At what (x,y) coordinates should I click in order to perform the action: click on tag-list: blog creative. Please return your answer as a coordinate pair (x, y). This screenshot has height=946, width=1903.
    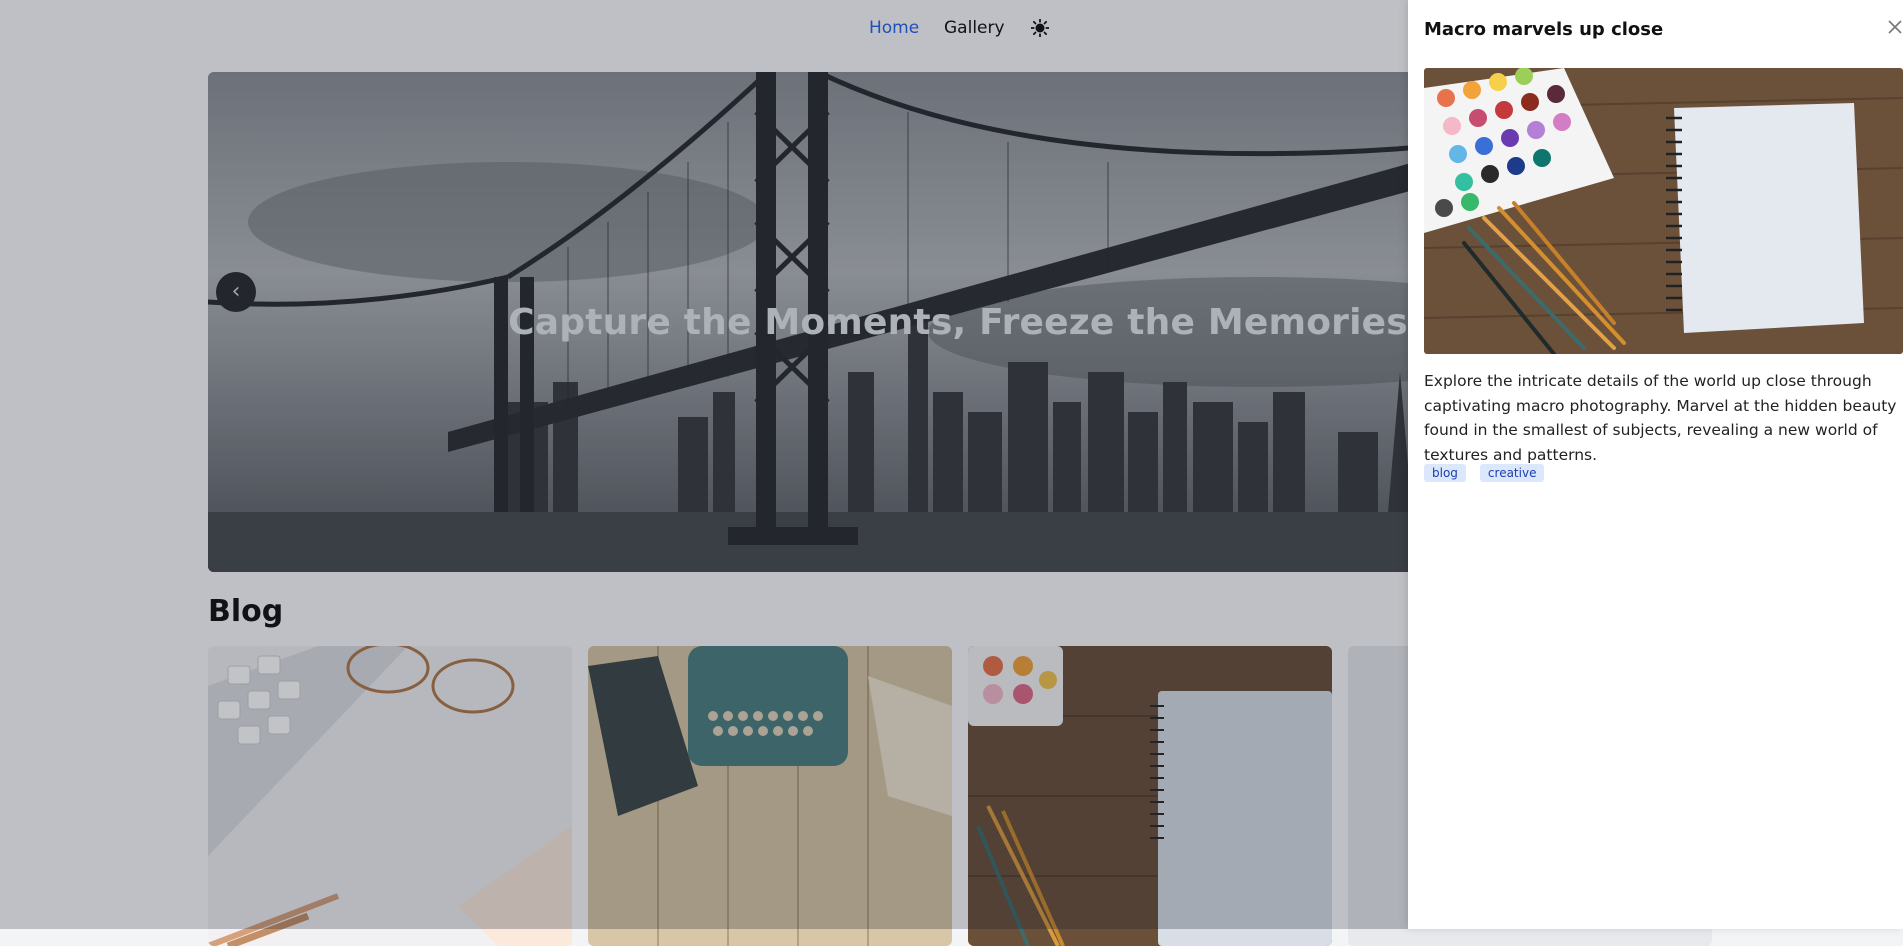
    Looking at the image, I should click on (1491, 472).